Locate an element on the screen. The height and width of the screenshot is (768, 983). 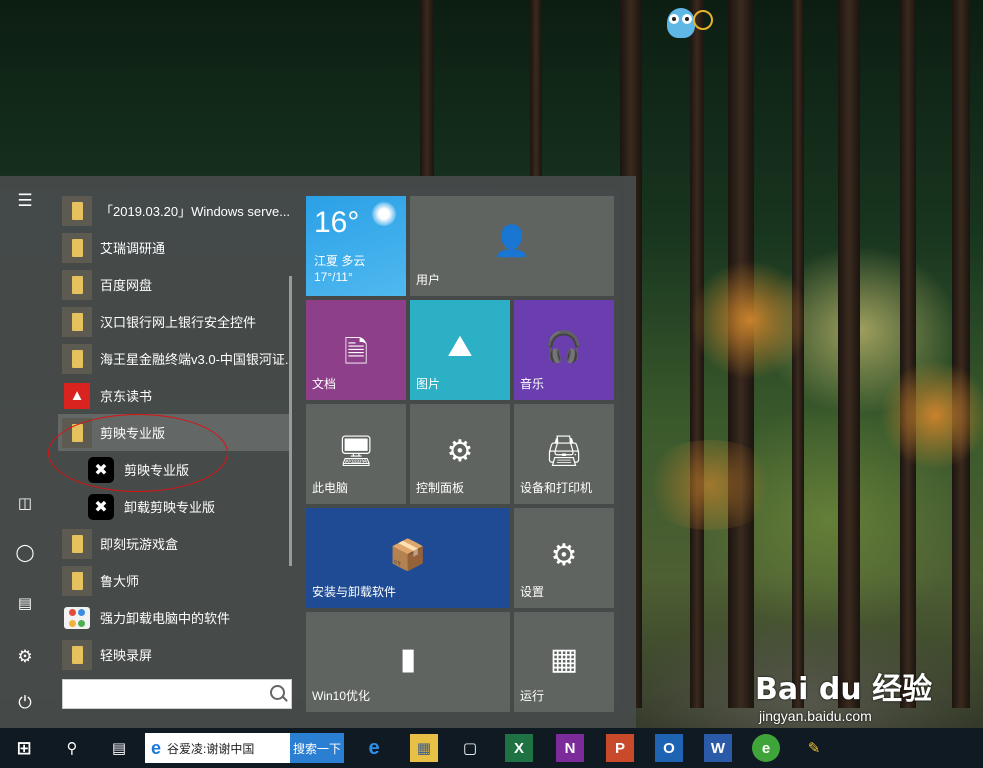
tile-label: 用户 is located at coordinates (428, 280).